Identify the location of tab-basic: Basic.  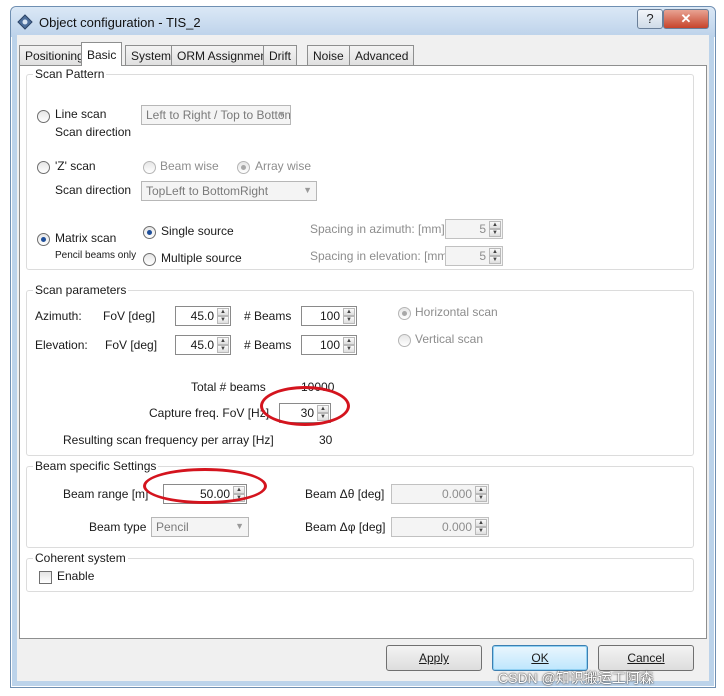
(102, 54).